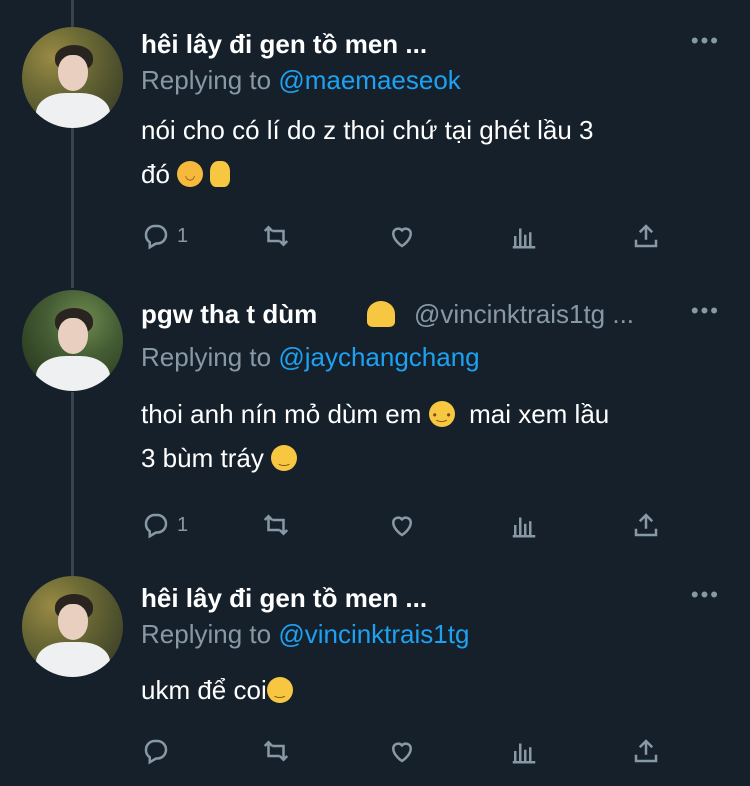 This screenshot has width=750, height=786. What do you see at coordinates (436, 690) in the screenshot?
I see `tweet-text: ukm để coi ‿` at bounding box center [436, 690].